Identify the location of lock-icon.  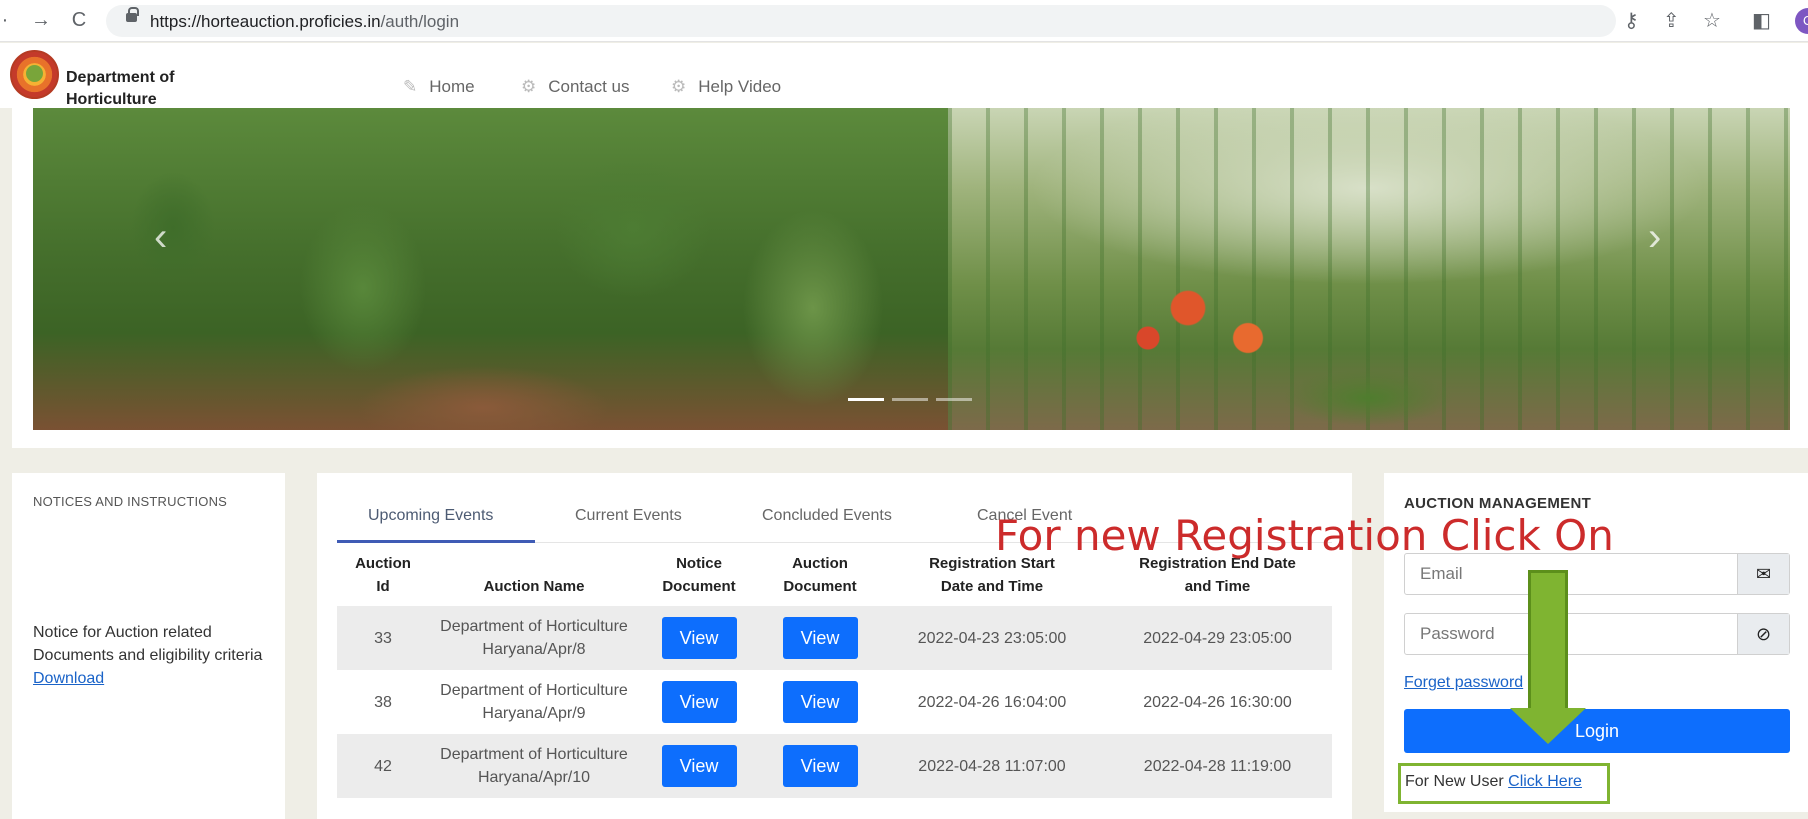
(132, 14).